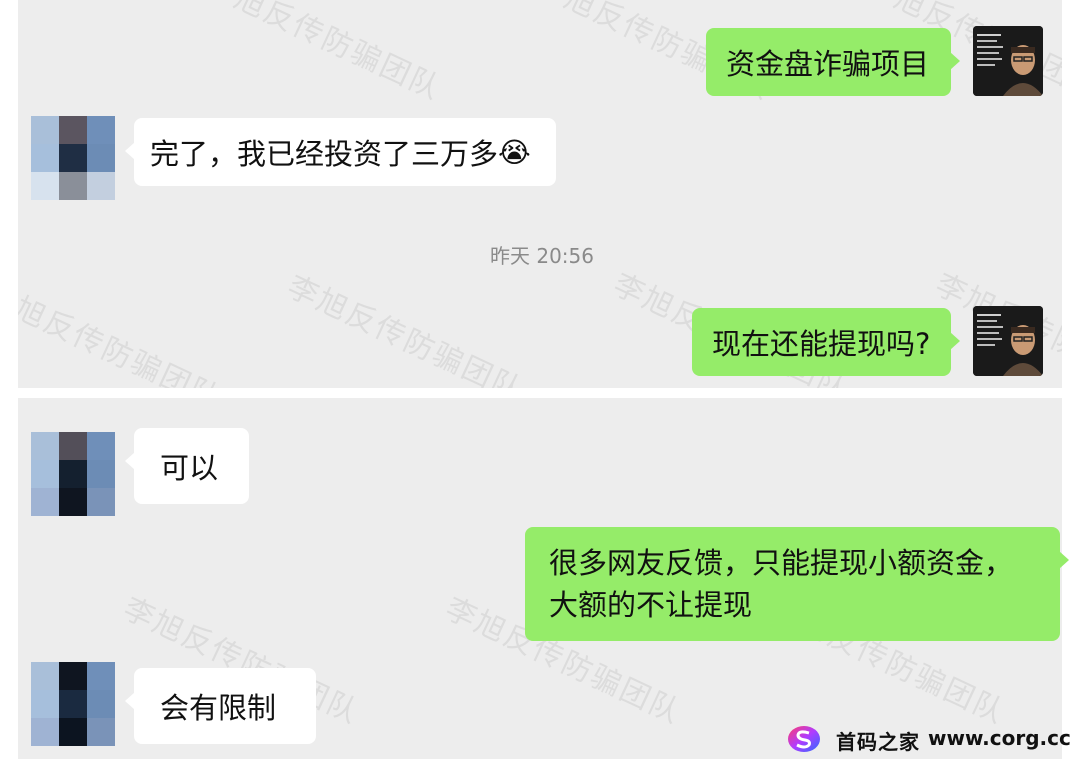  I want to click on brand-logo, so click(804, 739).